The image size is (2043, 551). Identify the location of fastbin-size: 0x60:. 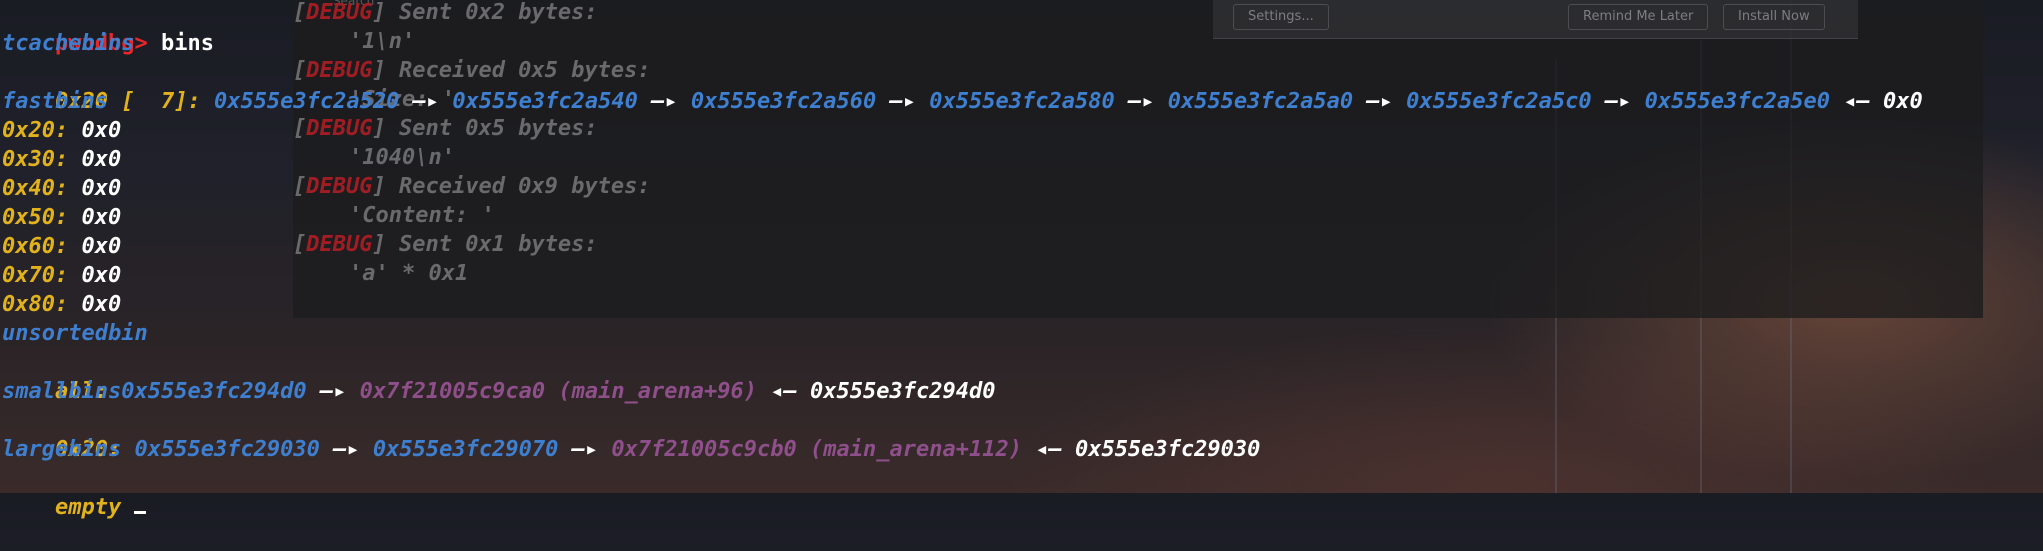
(35, 246).